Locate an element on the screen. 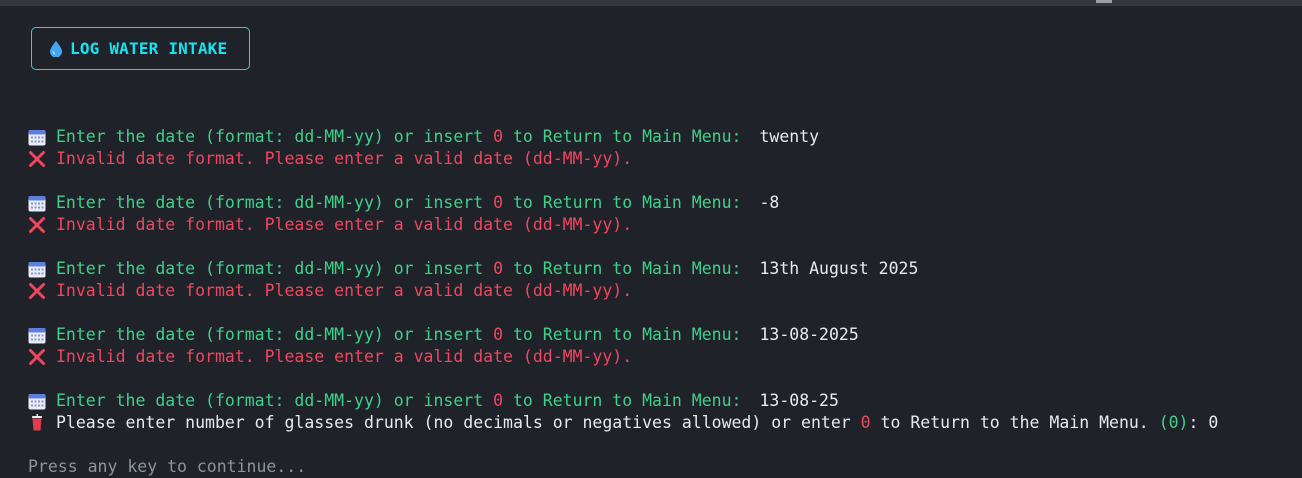  section-header-box: LOG WATER INTAKE is located at coordinates (140, 48).